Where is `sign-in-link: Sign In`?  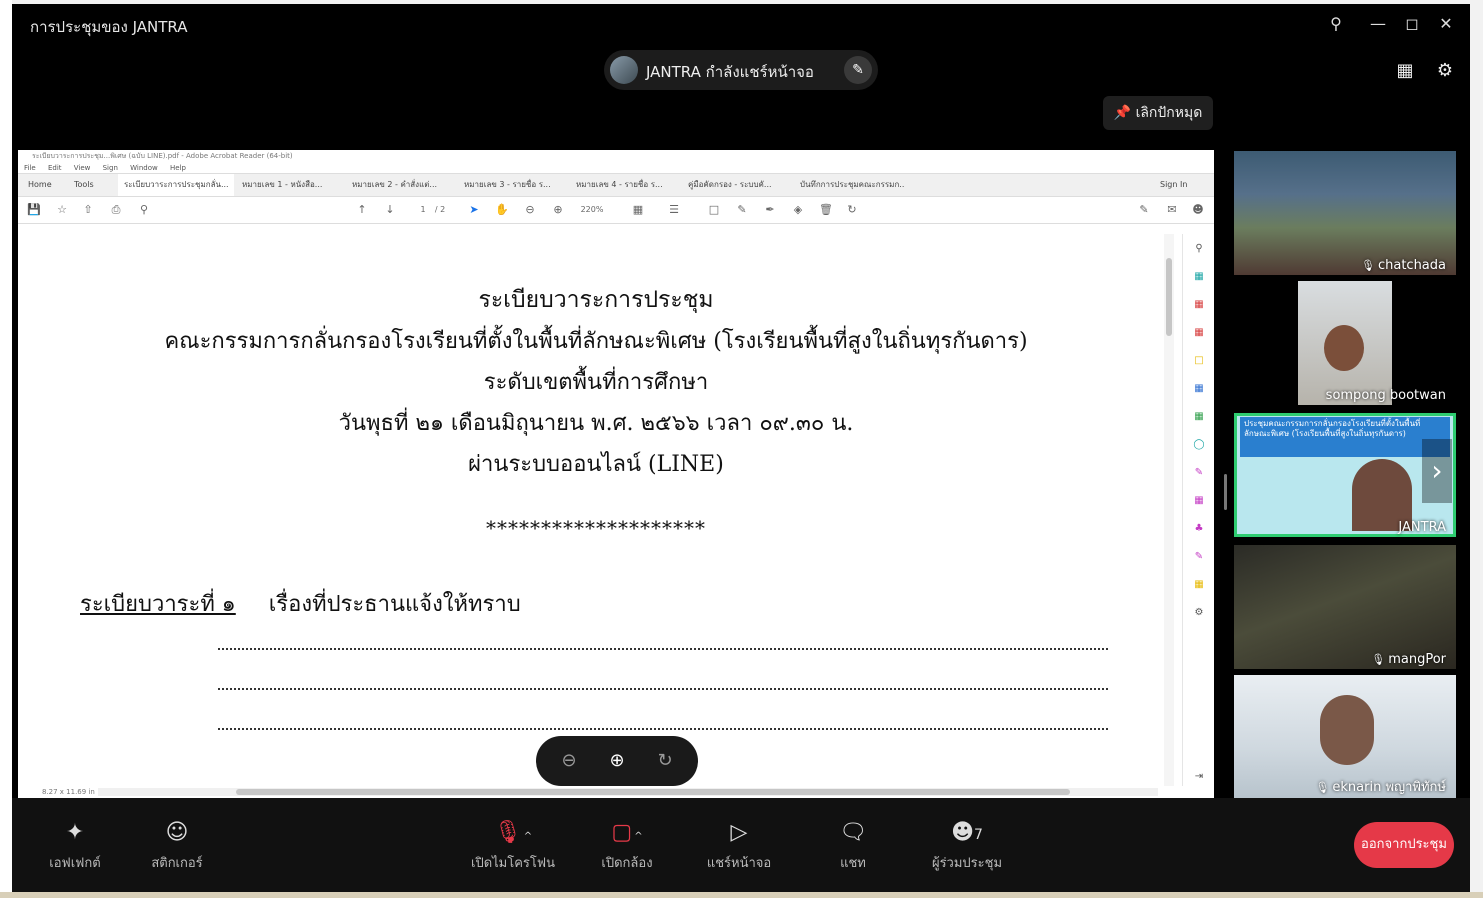
sign-in-link: Sign In is located at coordinates (1173, 185).